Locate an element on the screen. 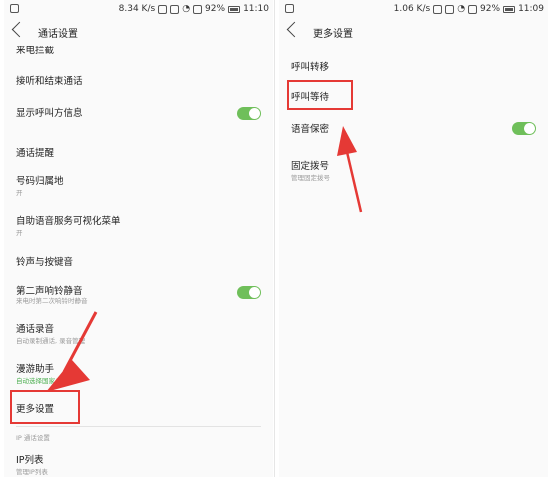 This screenshot has width=548, height=477. list-item-voice-menu: 自助语音服务可视化菜单 开 is located at coordinates (138, 224).